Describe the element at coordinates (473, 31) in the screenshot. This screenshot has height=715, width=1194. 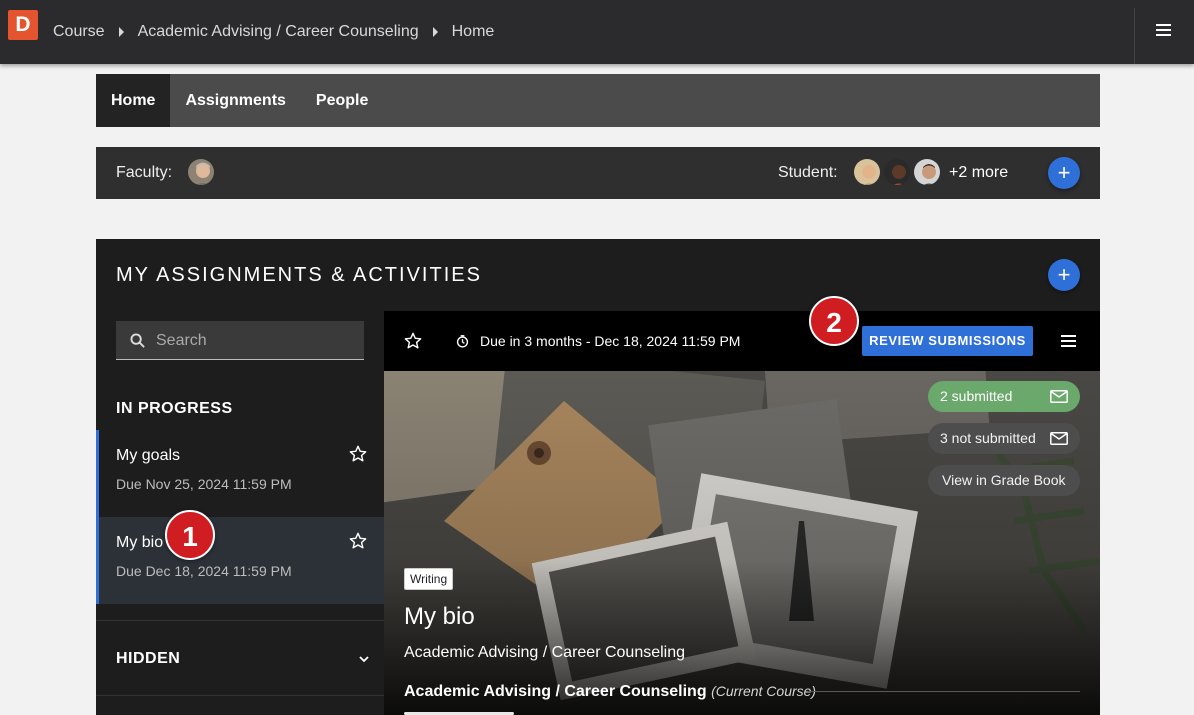
I see `breadcrumb-home: Home` at that location.